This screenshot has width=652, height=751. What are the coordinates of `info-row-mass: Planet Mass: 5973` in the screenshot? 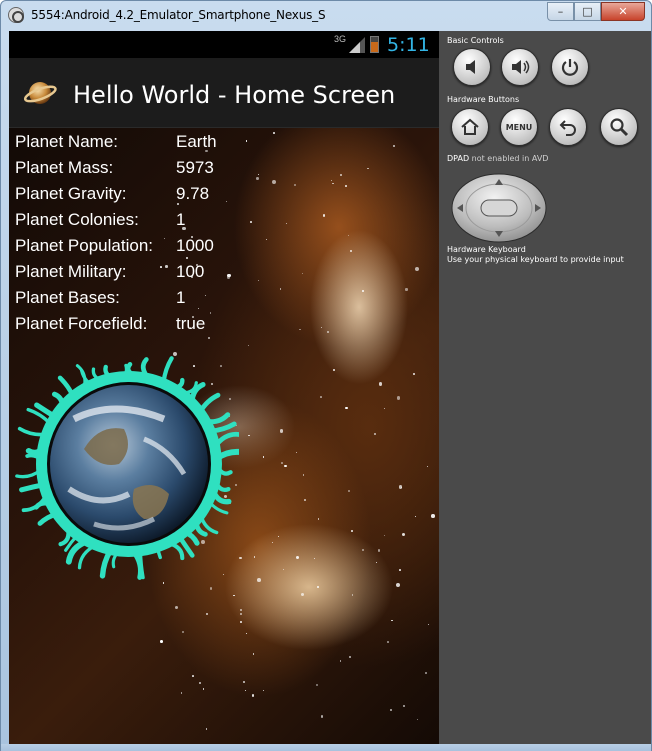 It's located at (140, 168).